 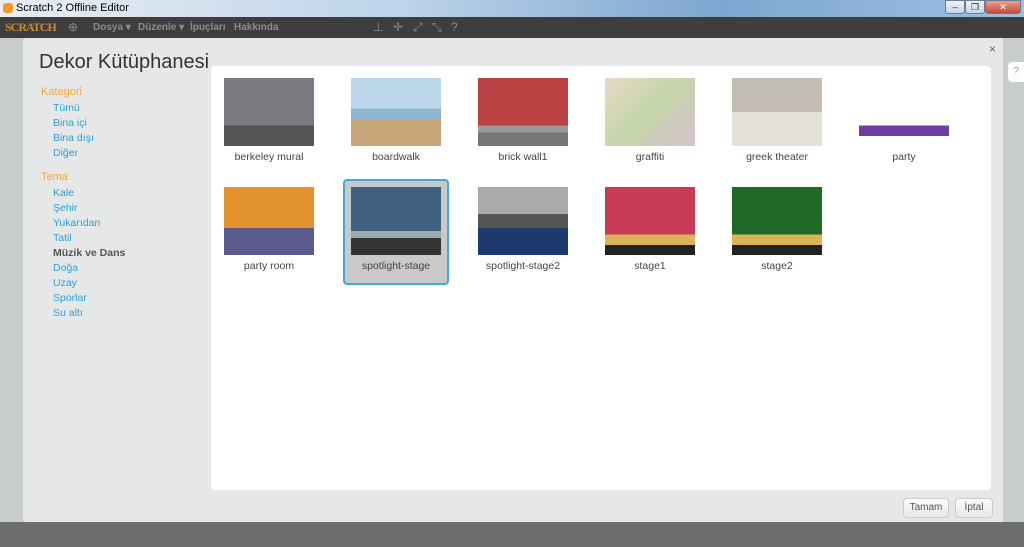 What do you see at coordinates (89, 313) in the screenshot?
I see `theme-item: Su altı` at bounding box center [89, 313].